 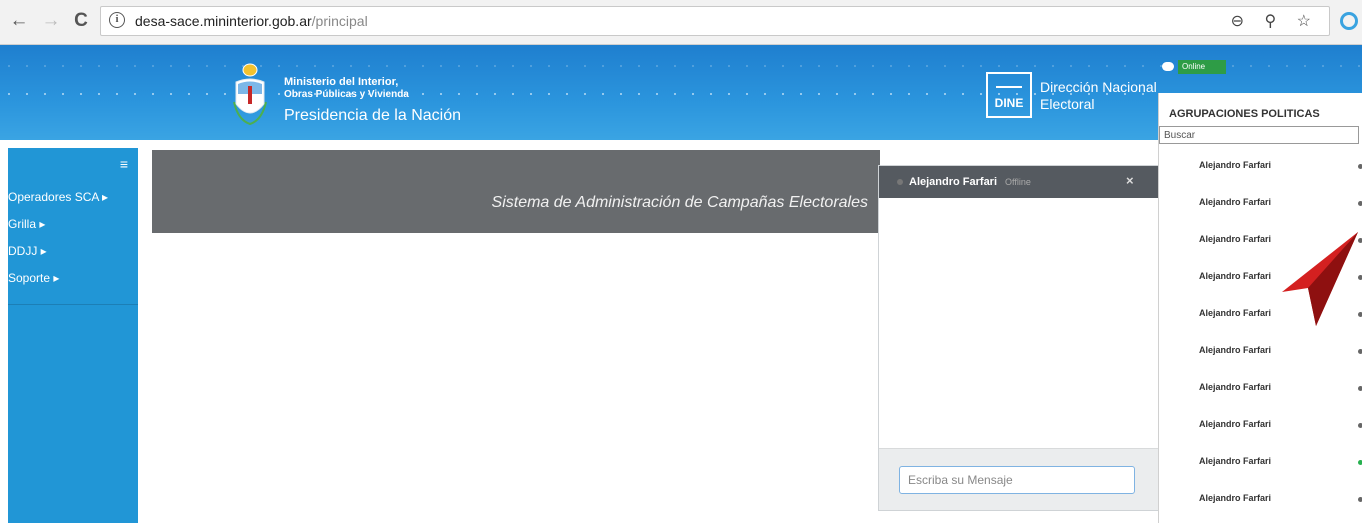 What do you see at coordinates (81, 21) in the screenshot?
I see `reload-icon: C` at bounding box center [81, 21].